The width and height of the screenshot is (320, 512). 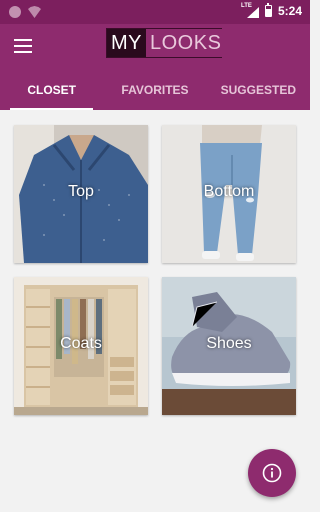 I want to click on wifi-off-icon, so click(x=34, y=12).